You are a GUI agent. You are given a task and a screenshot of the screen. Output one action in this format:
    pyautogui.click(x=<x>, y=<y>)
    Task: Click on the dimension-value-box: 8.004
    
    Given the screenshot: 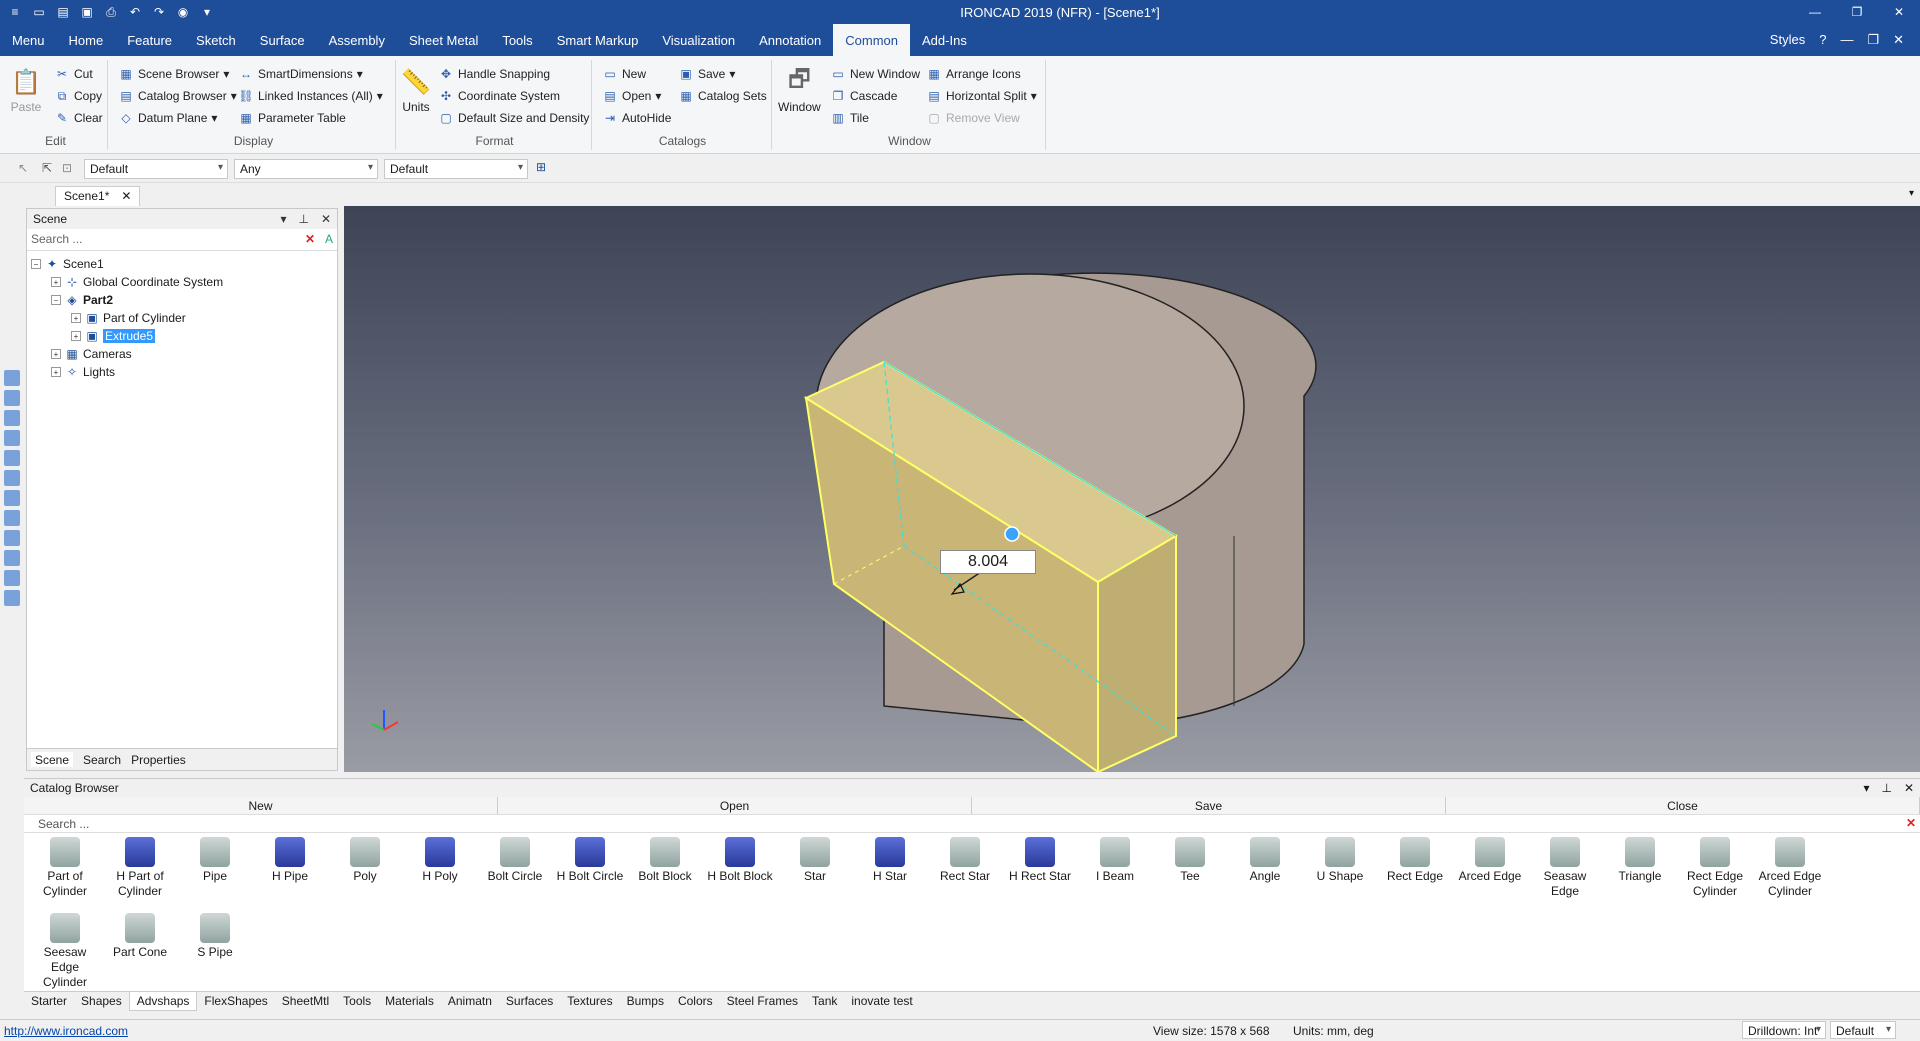 What is the action you would take?
    pyautogui.click(x=988, y=562)
    